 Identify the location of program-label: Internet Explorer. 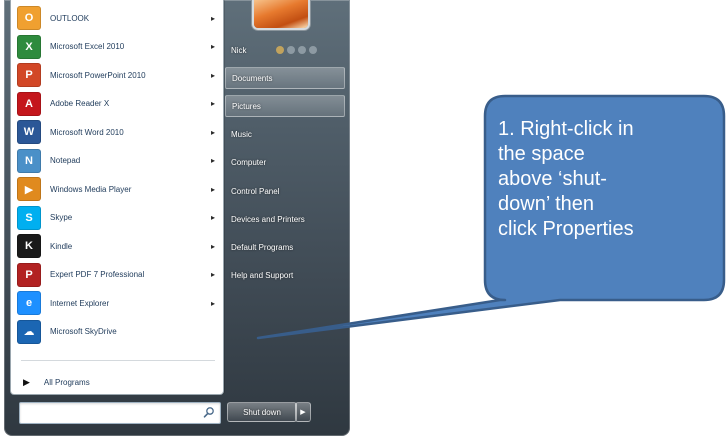
(80, 303).